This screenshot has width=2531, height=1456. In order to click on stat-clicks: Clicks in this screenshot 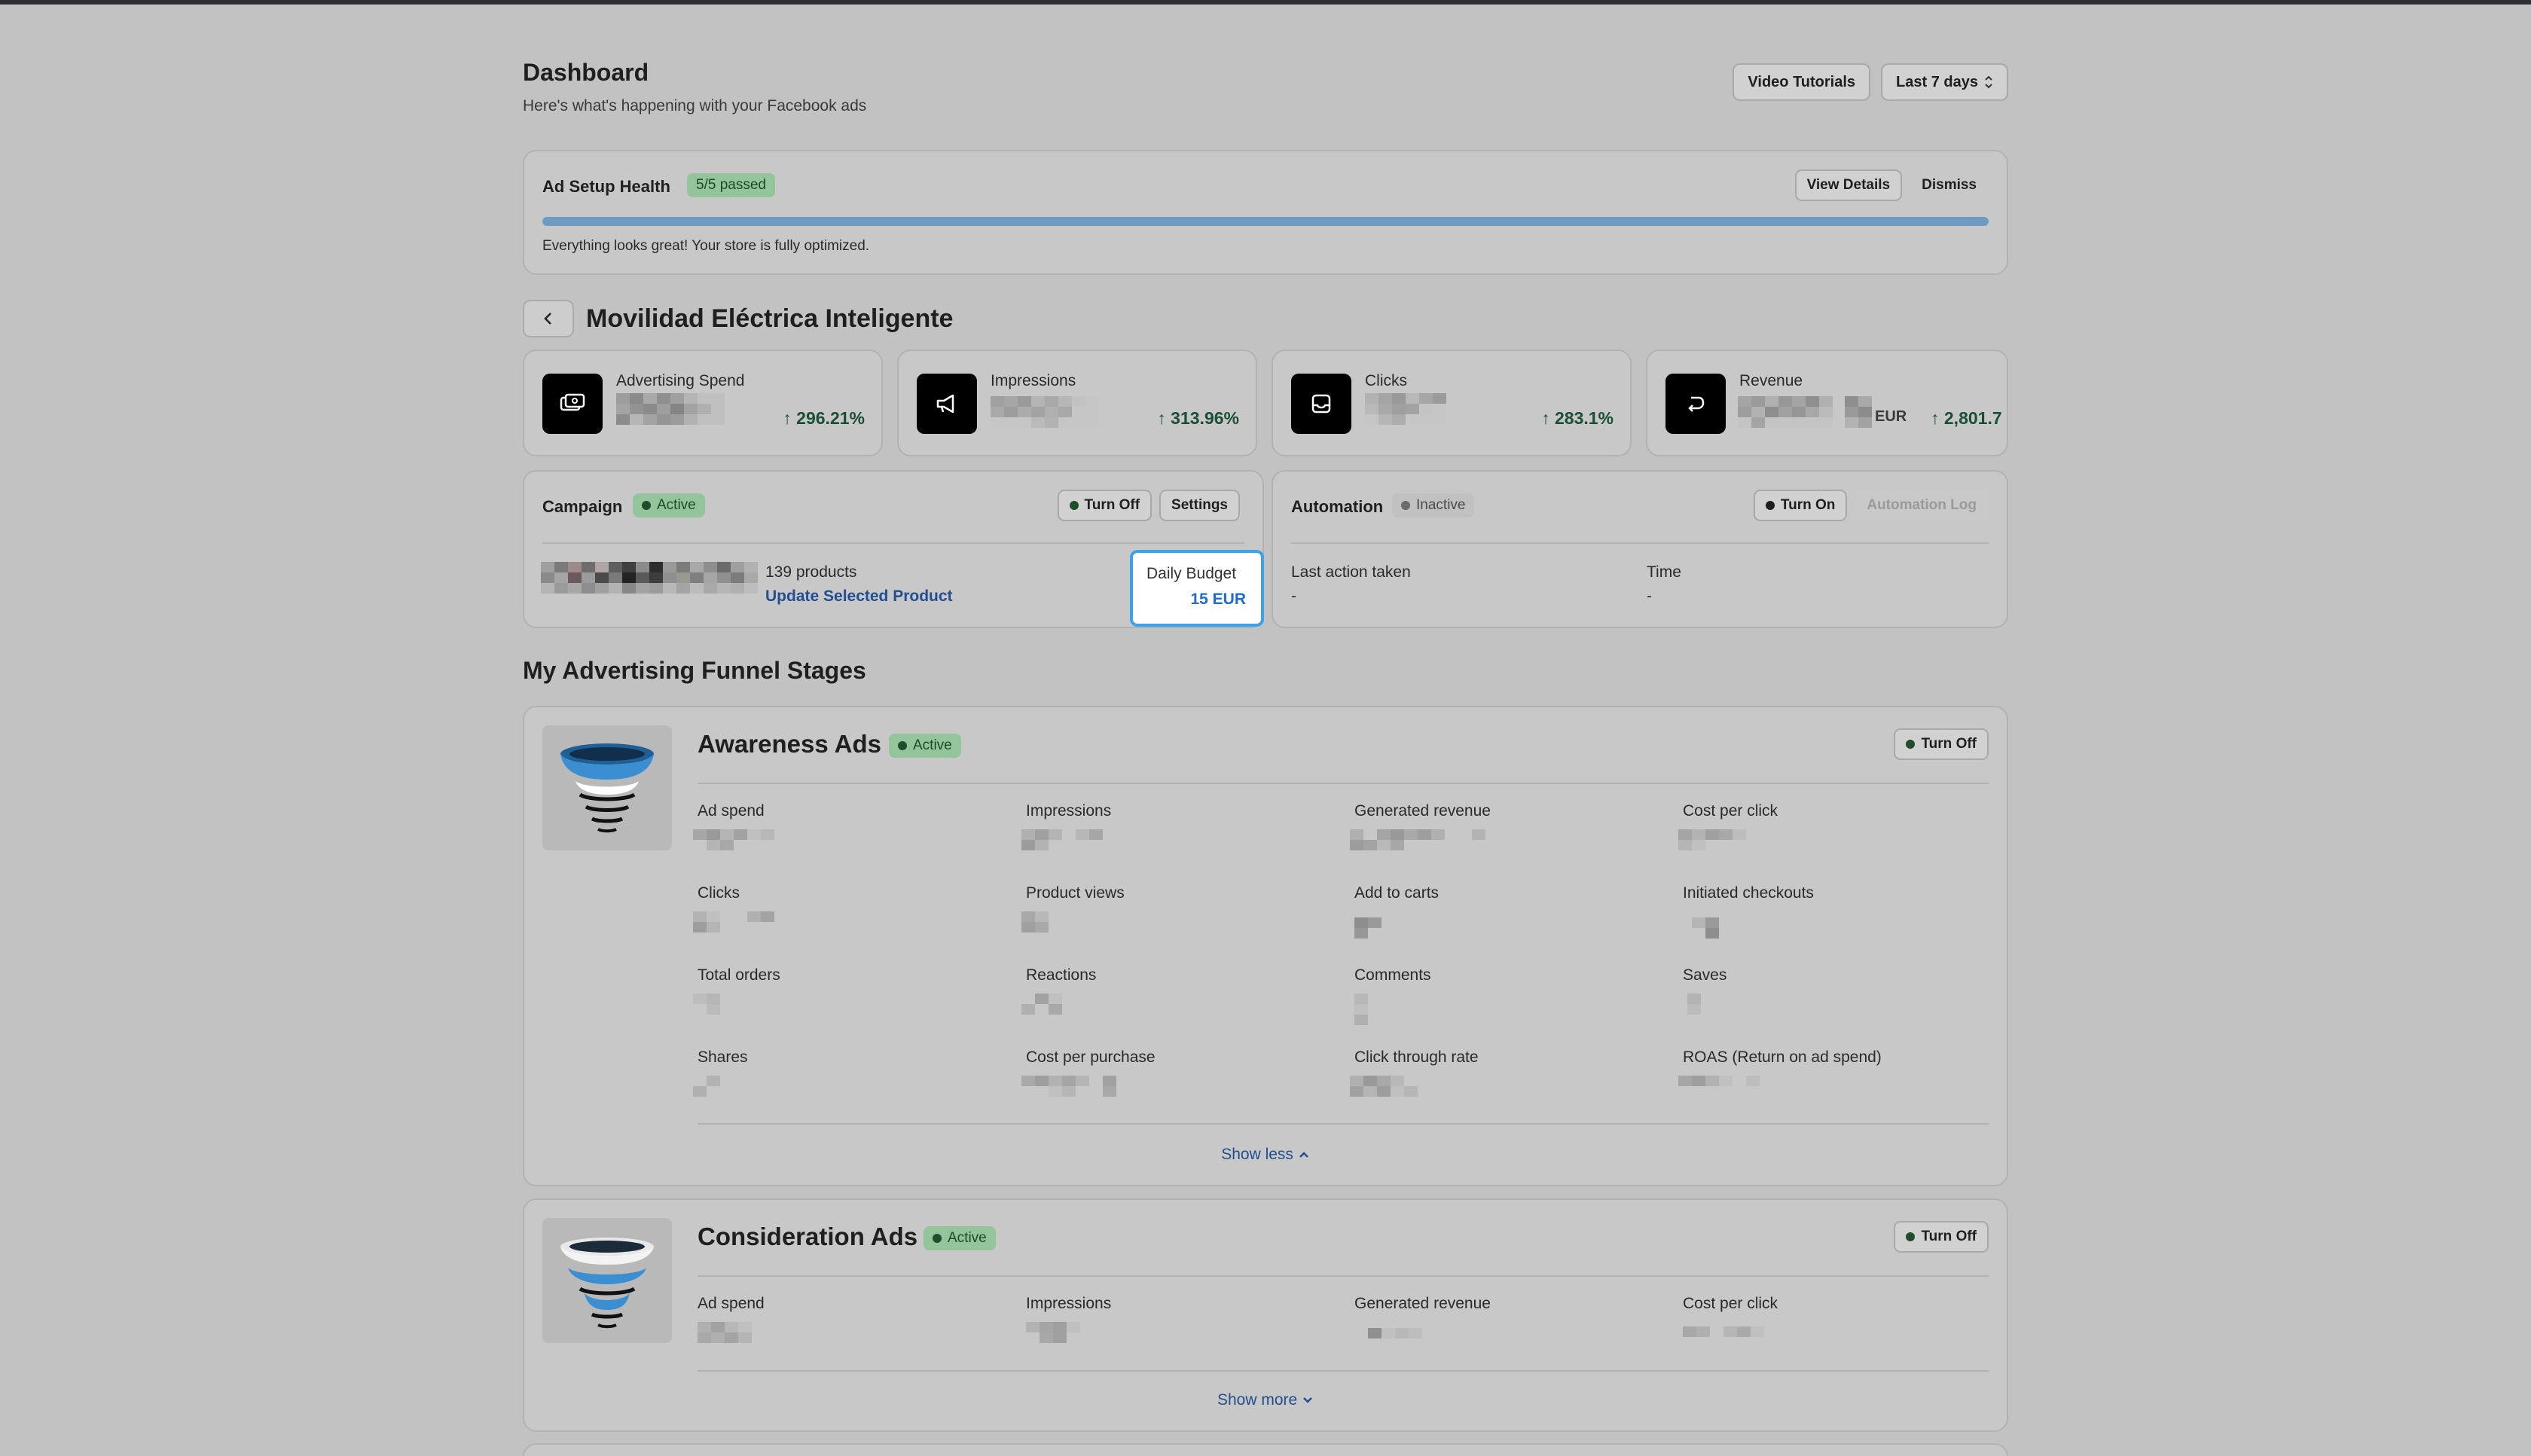, I will do `click(853, 918)`.